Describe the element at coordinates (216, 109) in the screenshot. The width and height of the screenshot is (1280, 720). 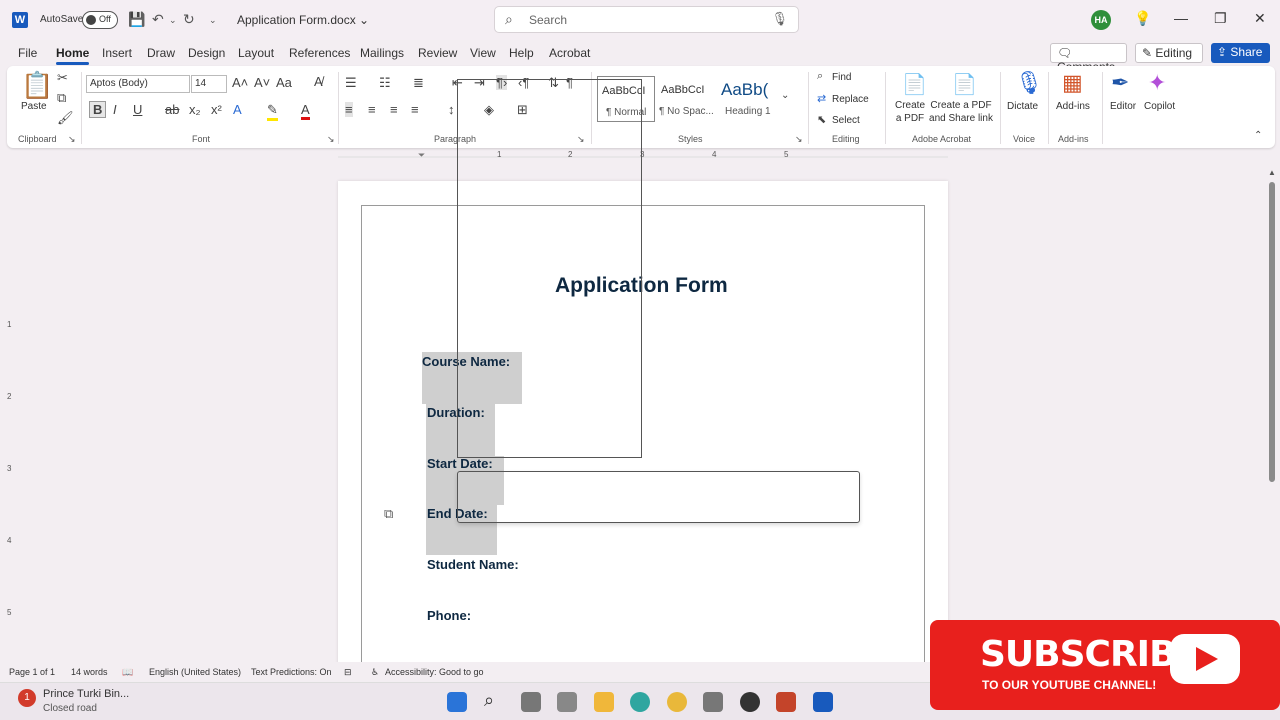
I see `superscript-icon: x²` at that location.